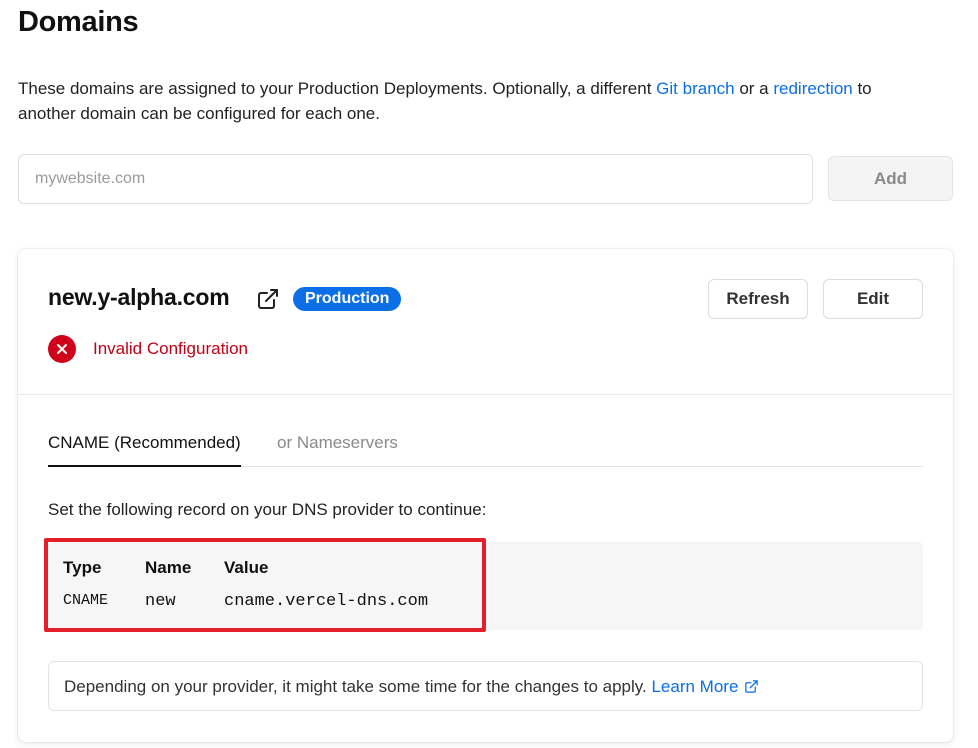  I want to click on add-button: Add, so click(890, 178).